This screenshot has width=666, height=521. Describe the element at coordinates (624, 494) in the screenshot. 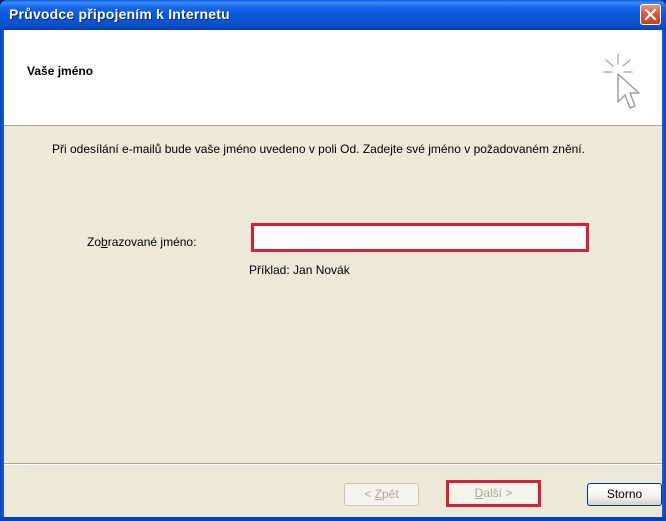

I see `cancel-button: Storno` at that location.